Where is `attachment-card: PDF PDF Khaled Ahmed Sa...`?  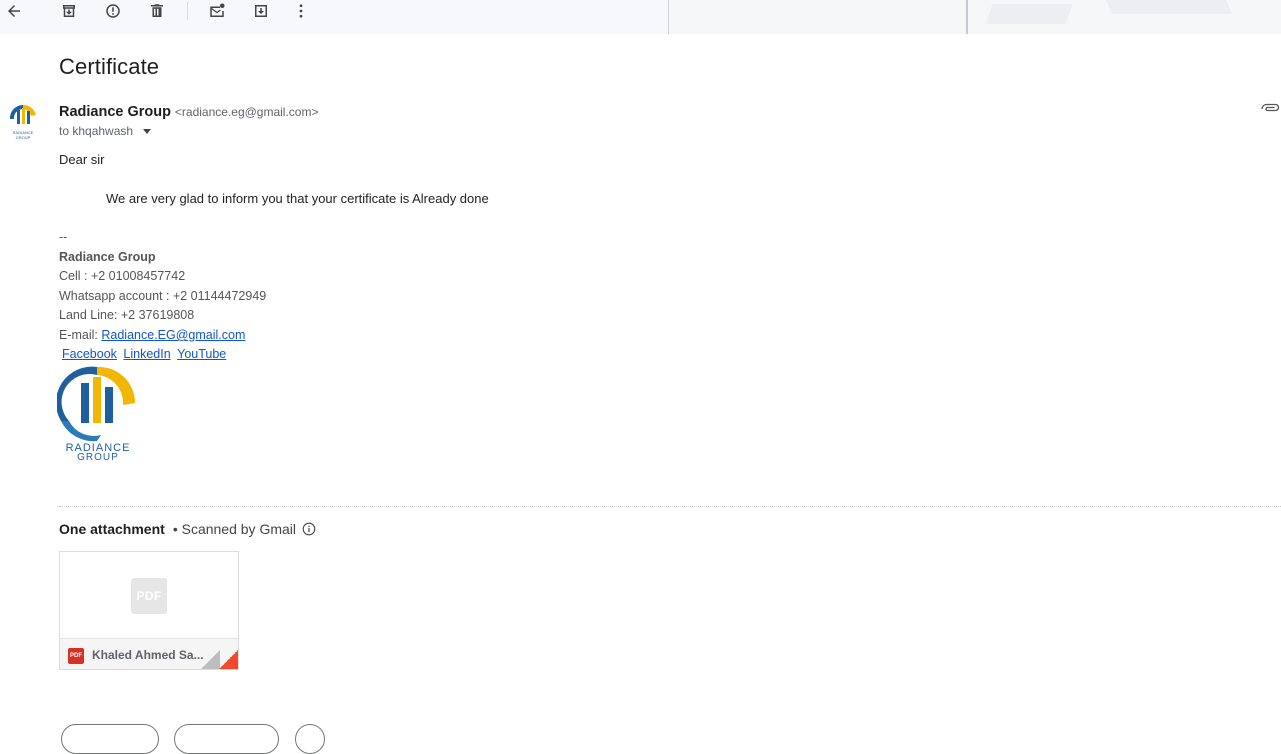 attachment-card: PDF PDF Khaled Ahmed Sa... is located at coordinates (149, 610).